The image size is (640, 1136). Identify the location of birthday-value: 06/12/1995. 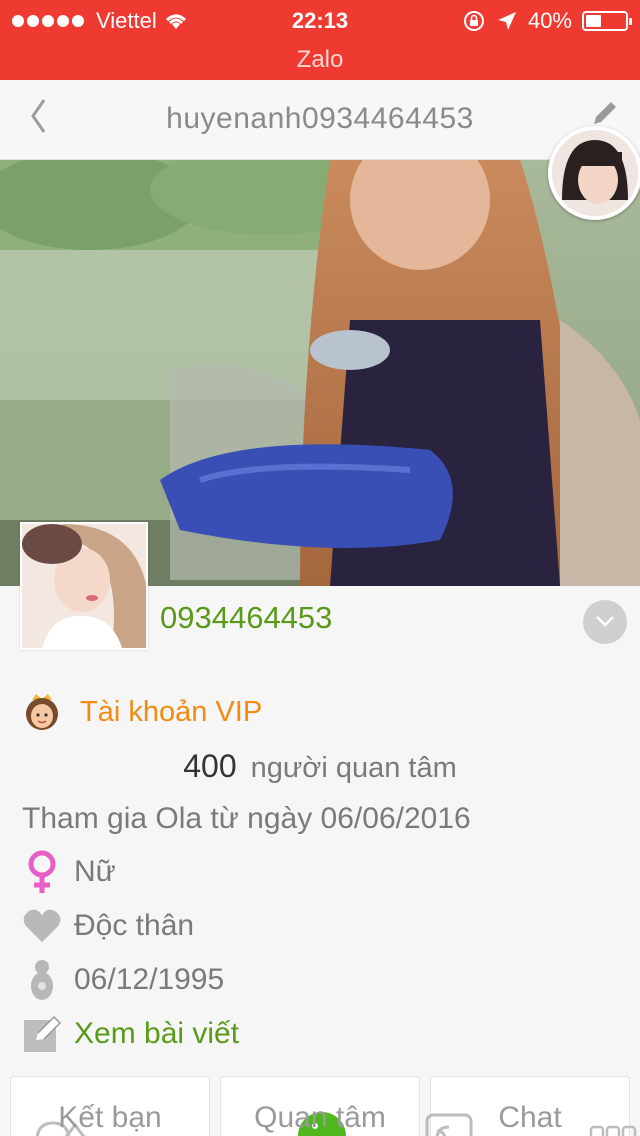
(149, 979).